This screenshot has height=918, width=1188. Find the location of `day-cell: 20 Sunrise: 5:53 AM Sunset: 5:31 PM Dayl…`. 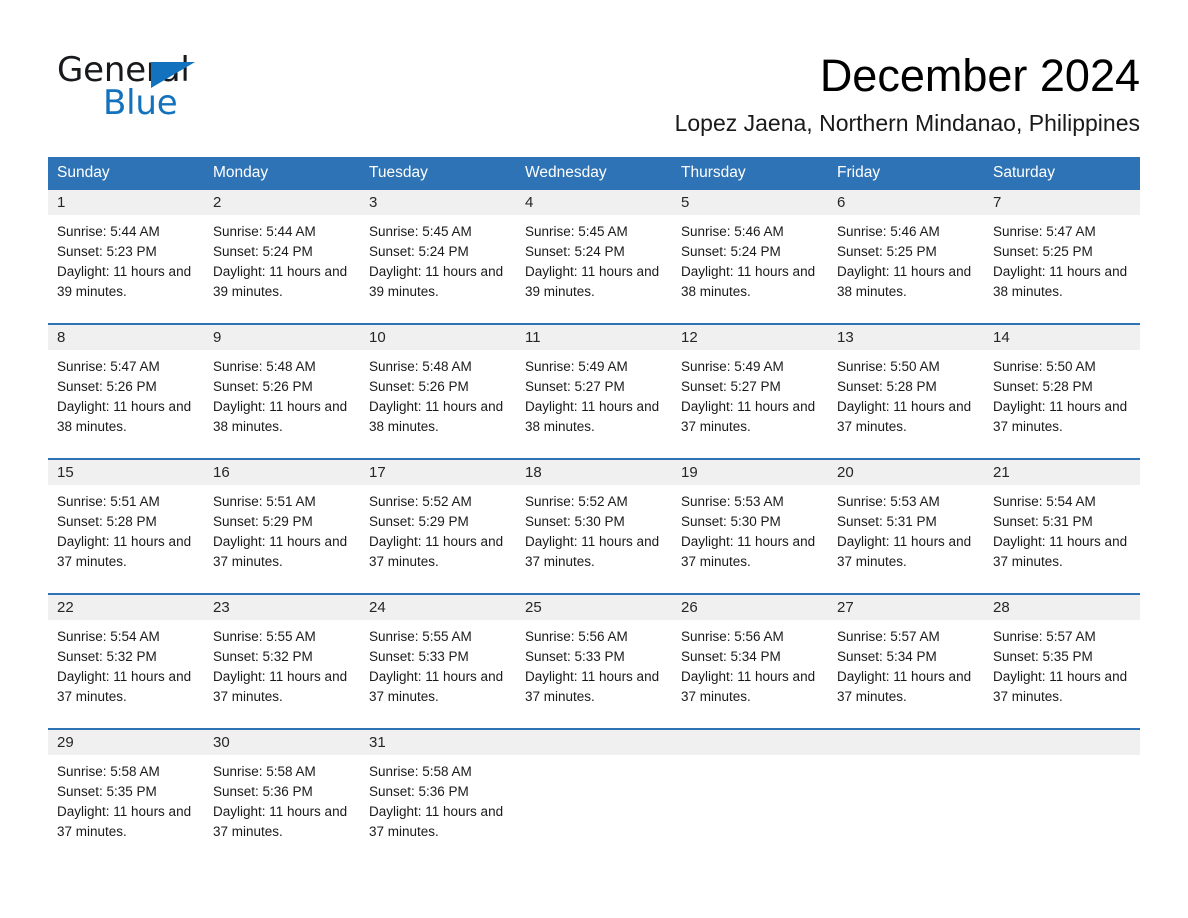

day-cell: 20 Sunrise: 5:53 AM Sunset: 5:31 PM Dayl… is located at coordinates (906, 526).